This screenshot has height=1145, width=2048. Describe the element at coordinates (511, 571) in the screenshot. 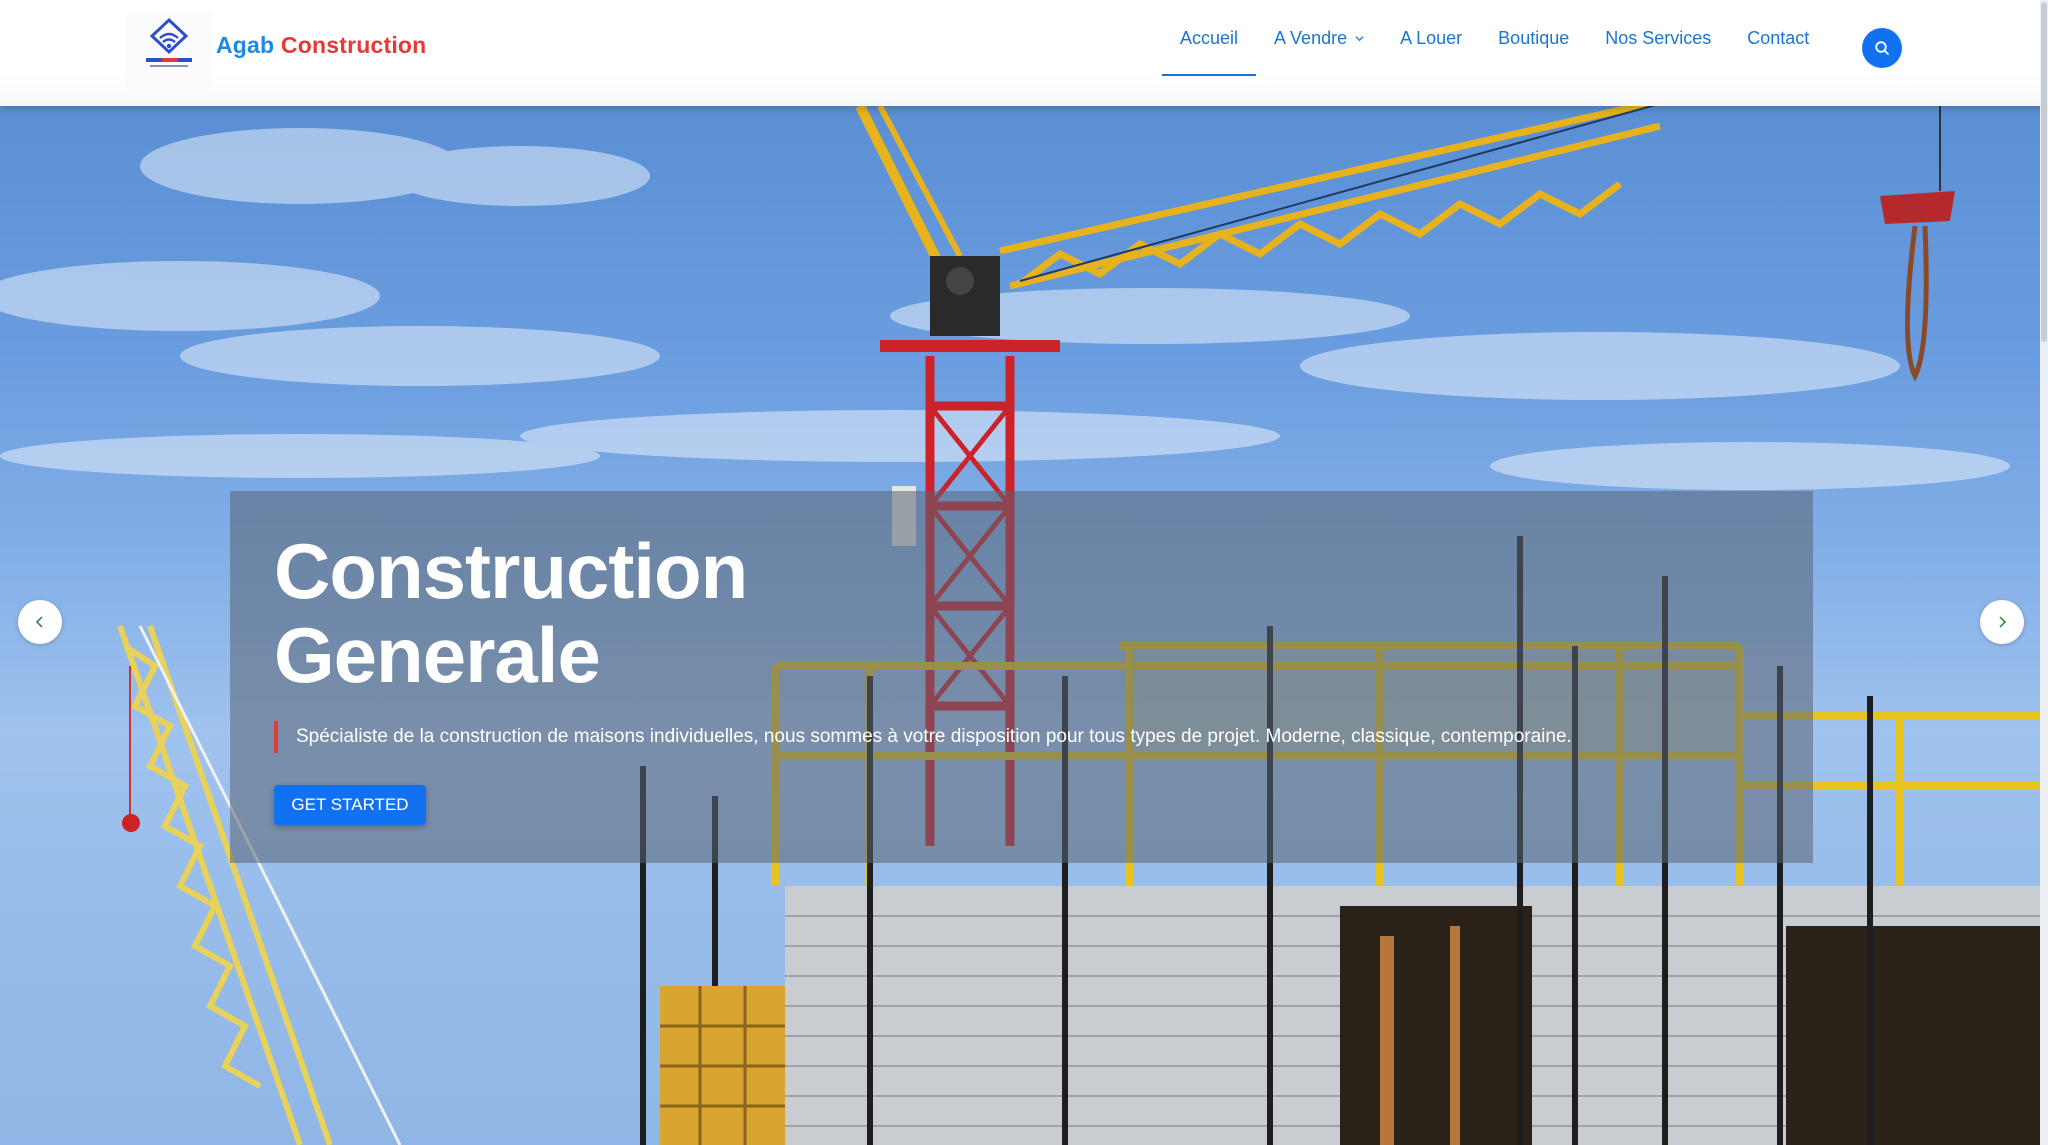

I see `hero-title-line1: Construction` at that location.